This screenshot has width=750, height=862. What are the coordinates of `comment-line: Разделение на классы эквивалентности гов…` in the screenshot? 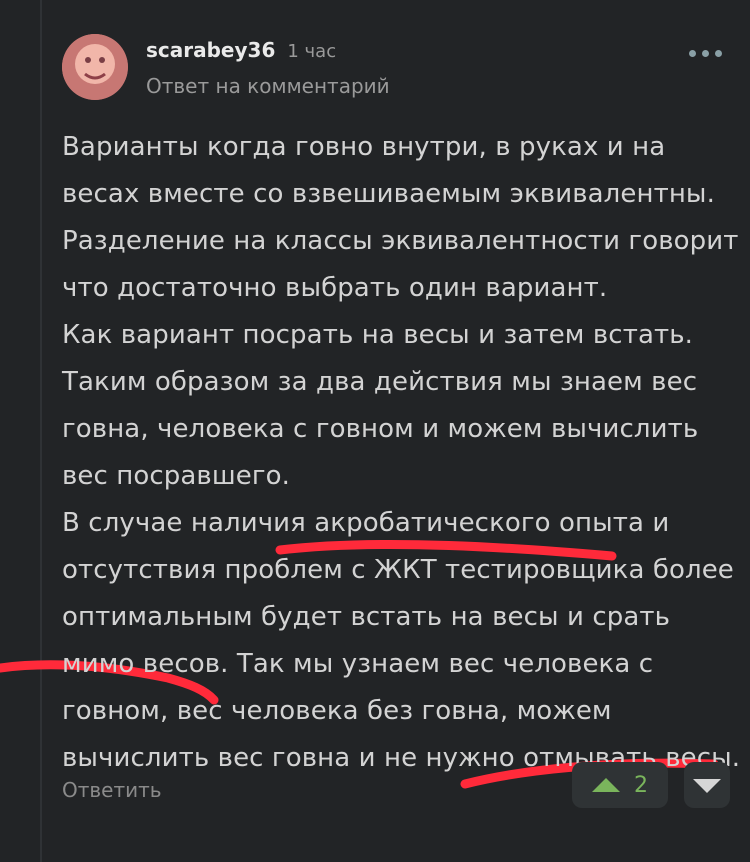 It's located at (400, 241).